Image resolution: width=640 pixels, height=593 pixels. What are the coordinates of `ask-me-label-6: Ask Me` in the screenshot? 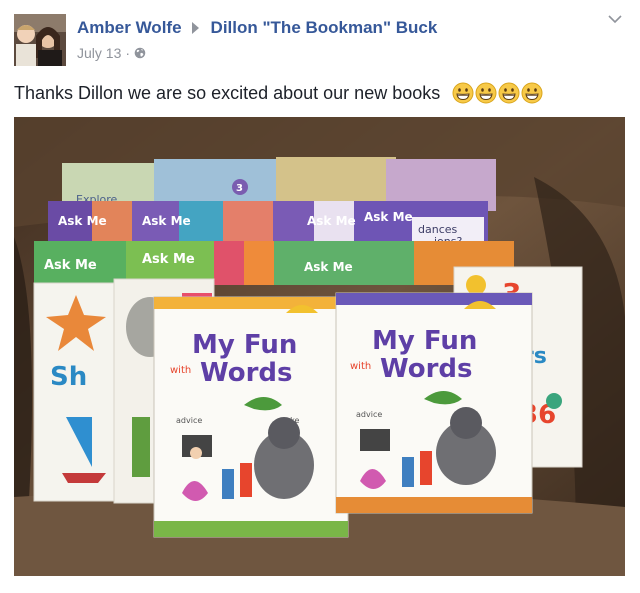 It's located at (168, 259).